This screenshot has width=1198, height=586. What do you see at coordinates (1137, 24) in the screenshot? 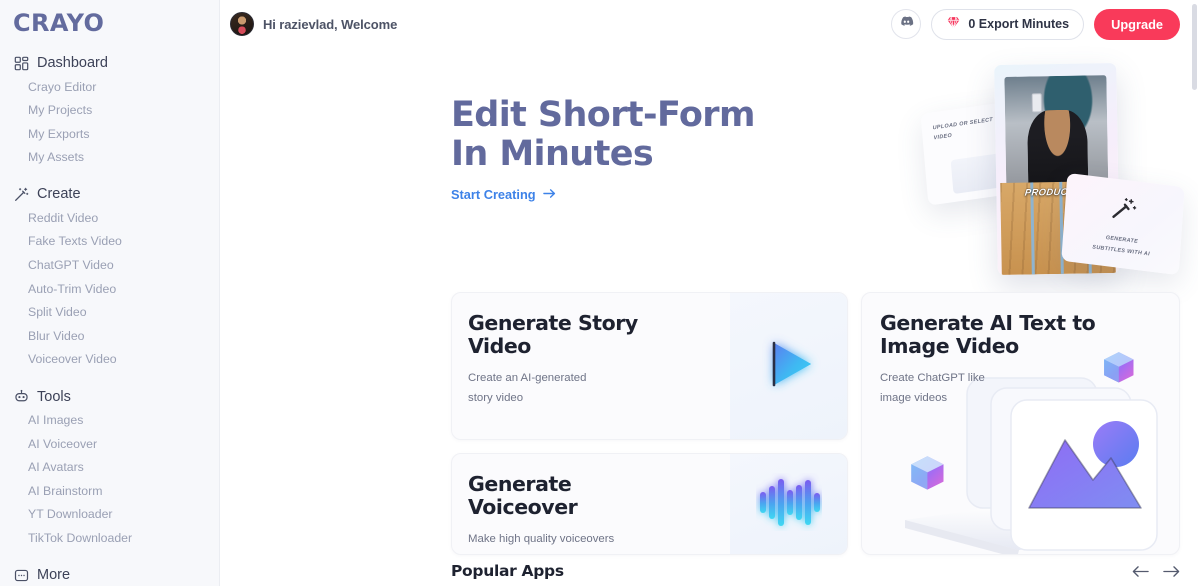
I see `upgrade-button: Upgrade` at bounding box center [1137, 24].